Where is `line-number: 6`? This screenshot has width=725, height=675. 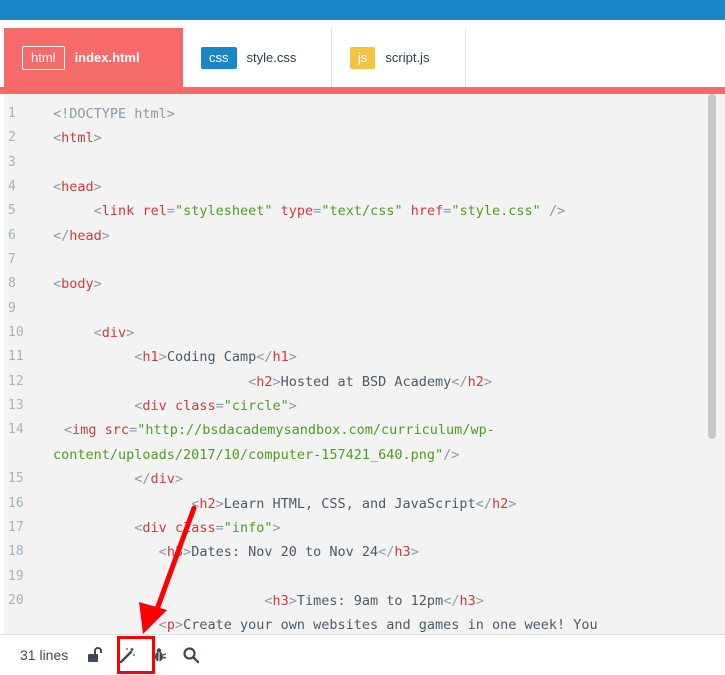 line-number: 6 is located at coordinates (12, 235).